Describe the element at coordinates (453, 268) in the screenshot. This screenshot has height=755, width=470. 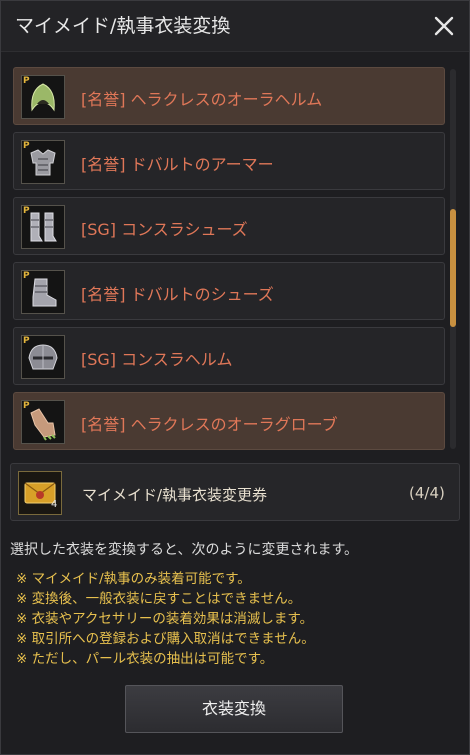
I see `scrollbar-thumb` at that location.